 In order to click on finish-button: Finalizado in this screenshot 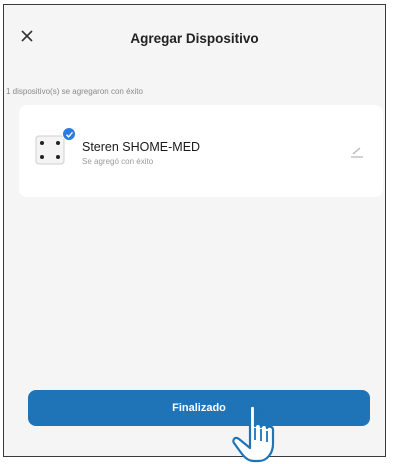, I will do `click(199, 408)`.